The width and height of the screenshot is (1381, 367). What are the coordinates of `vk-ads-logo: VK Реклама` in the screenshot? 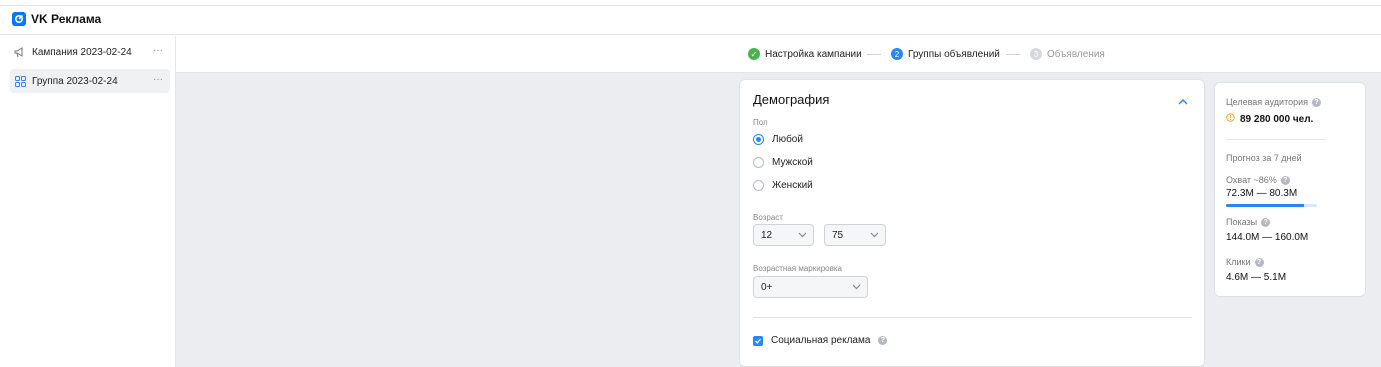 It's located at (56, 19).